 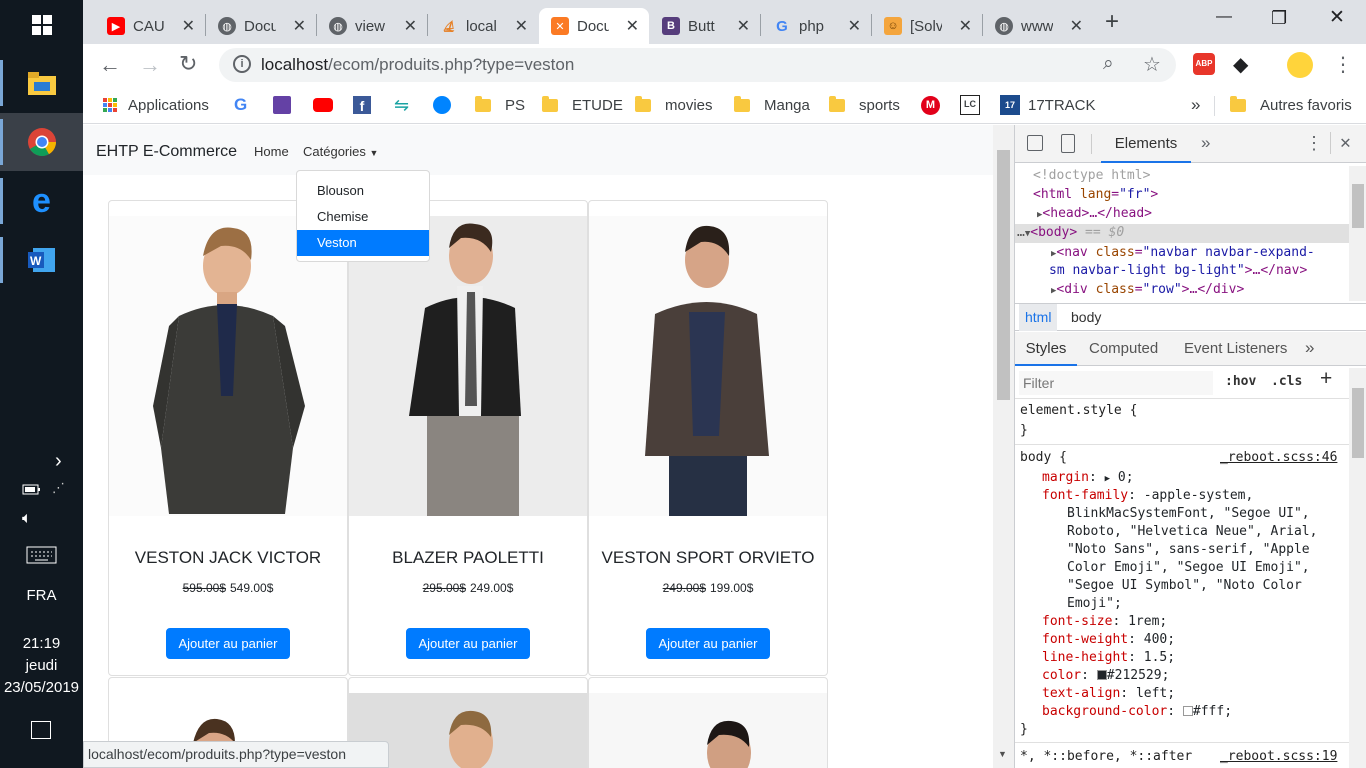 What do you see at coordinates (41, 142) in the screenshot?
I see `taskbar-chrome` at bounding box center [41, 142].